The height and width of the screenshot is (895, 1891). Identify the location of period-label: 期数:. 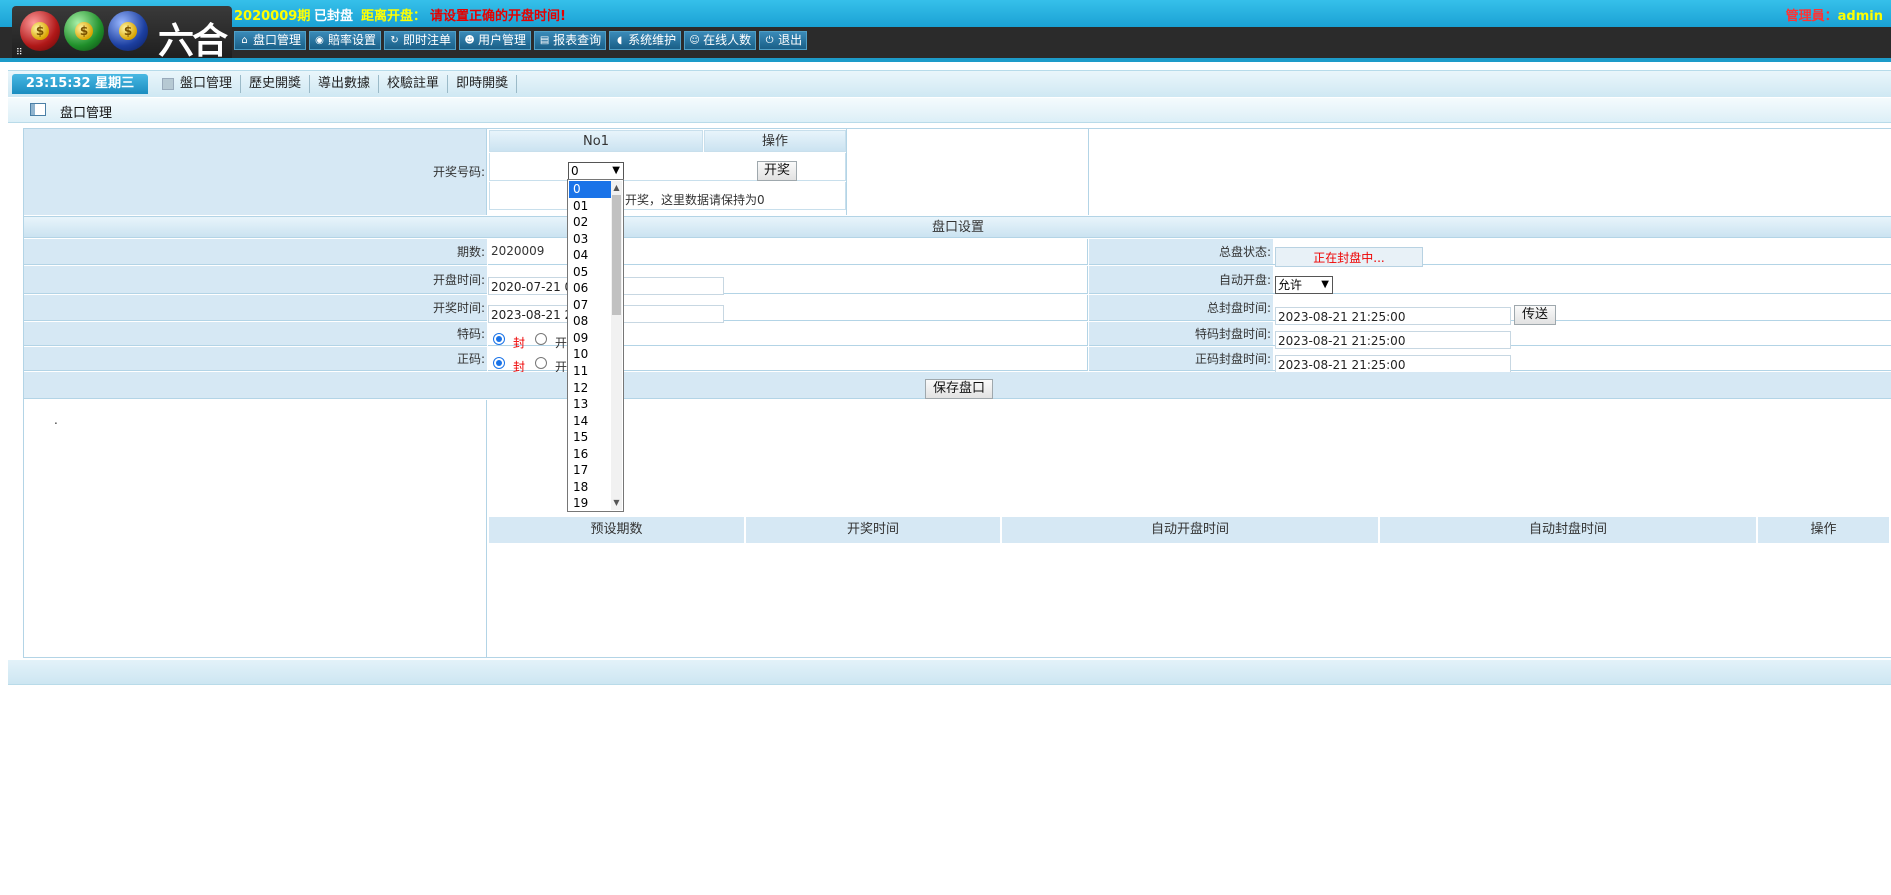
(255, 252).